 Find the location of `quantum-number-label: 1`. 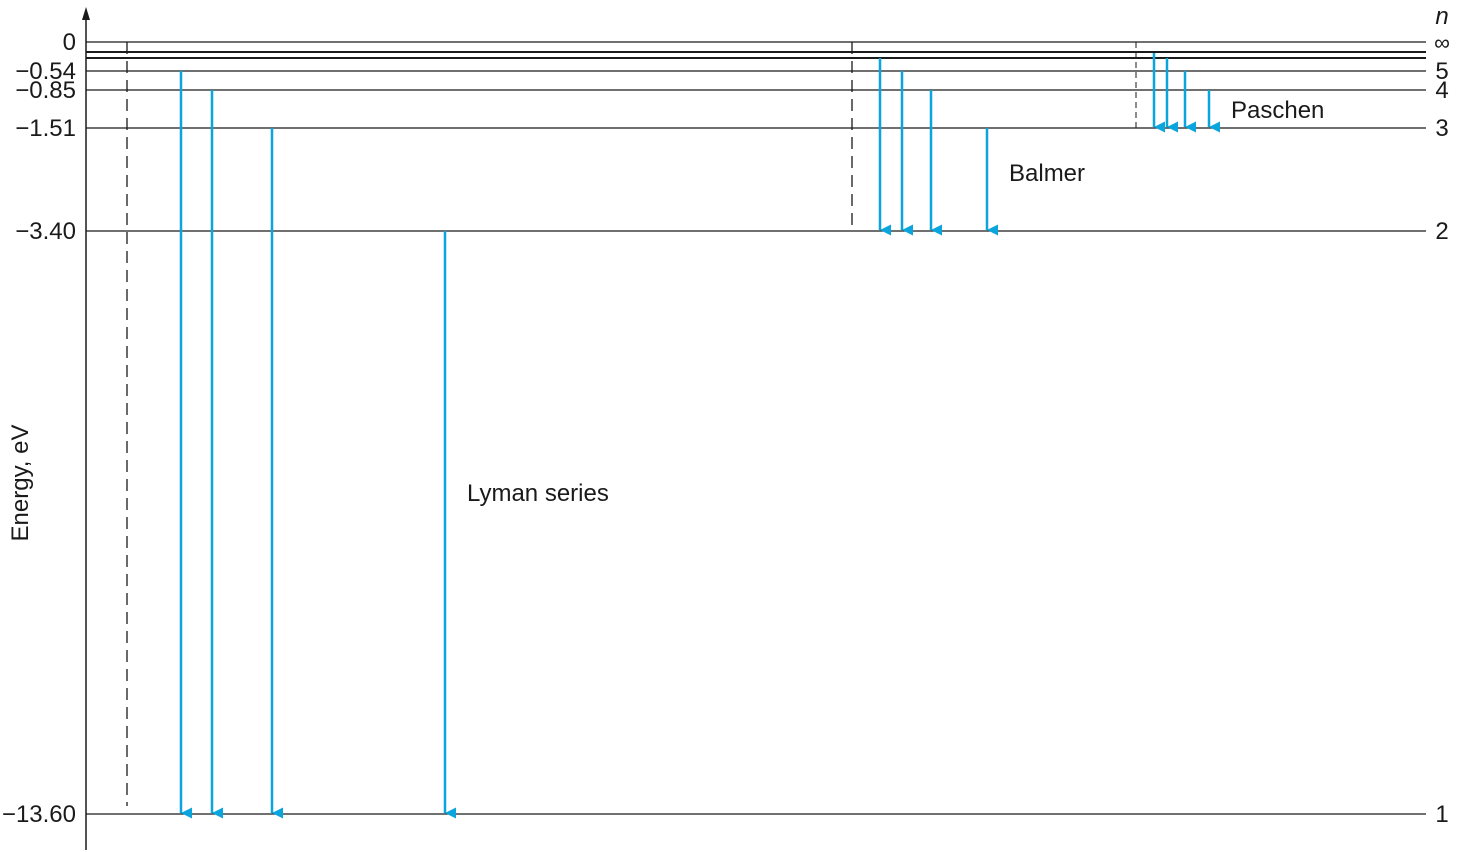

quantum-number-label: 1 is located at coordinates (1441, 814).